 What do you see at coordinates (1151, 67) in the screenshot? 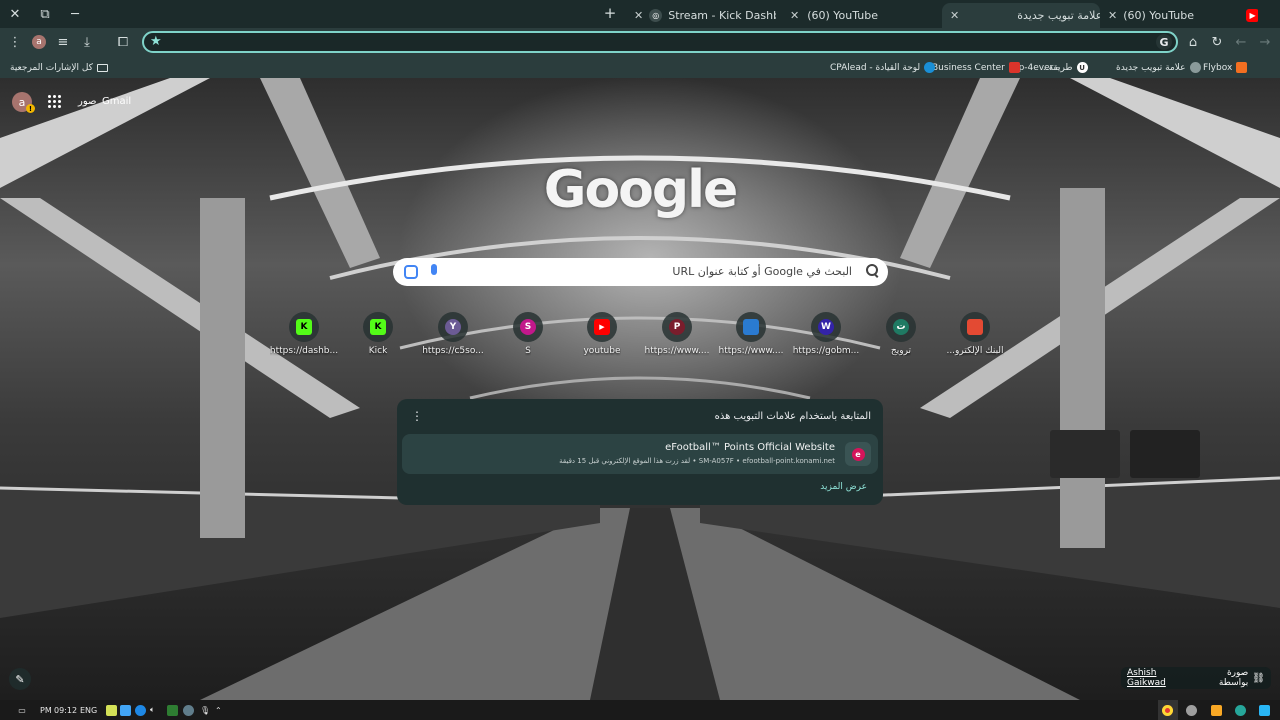
I see `bookmark-label: علامة تبويب جديدة` at bounding box center [1151, 67].